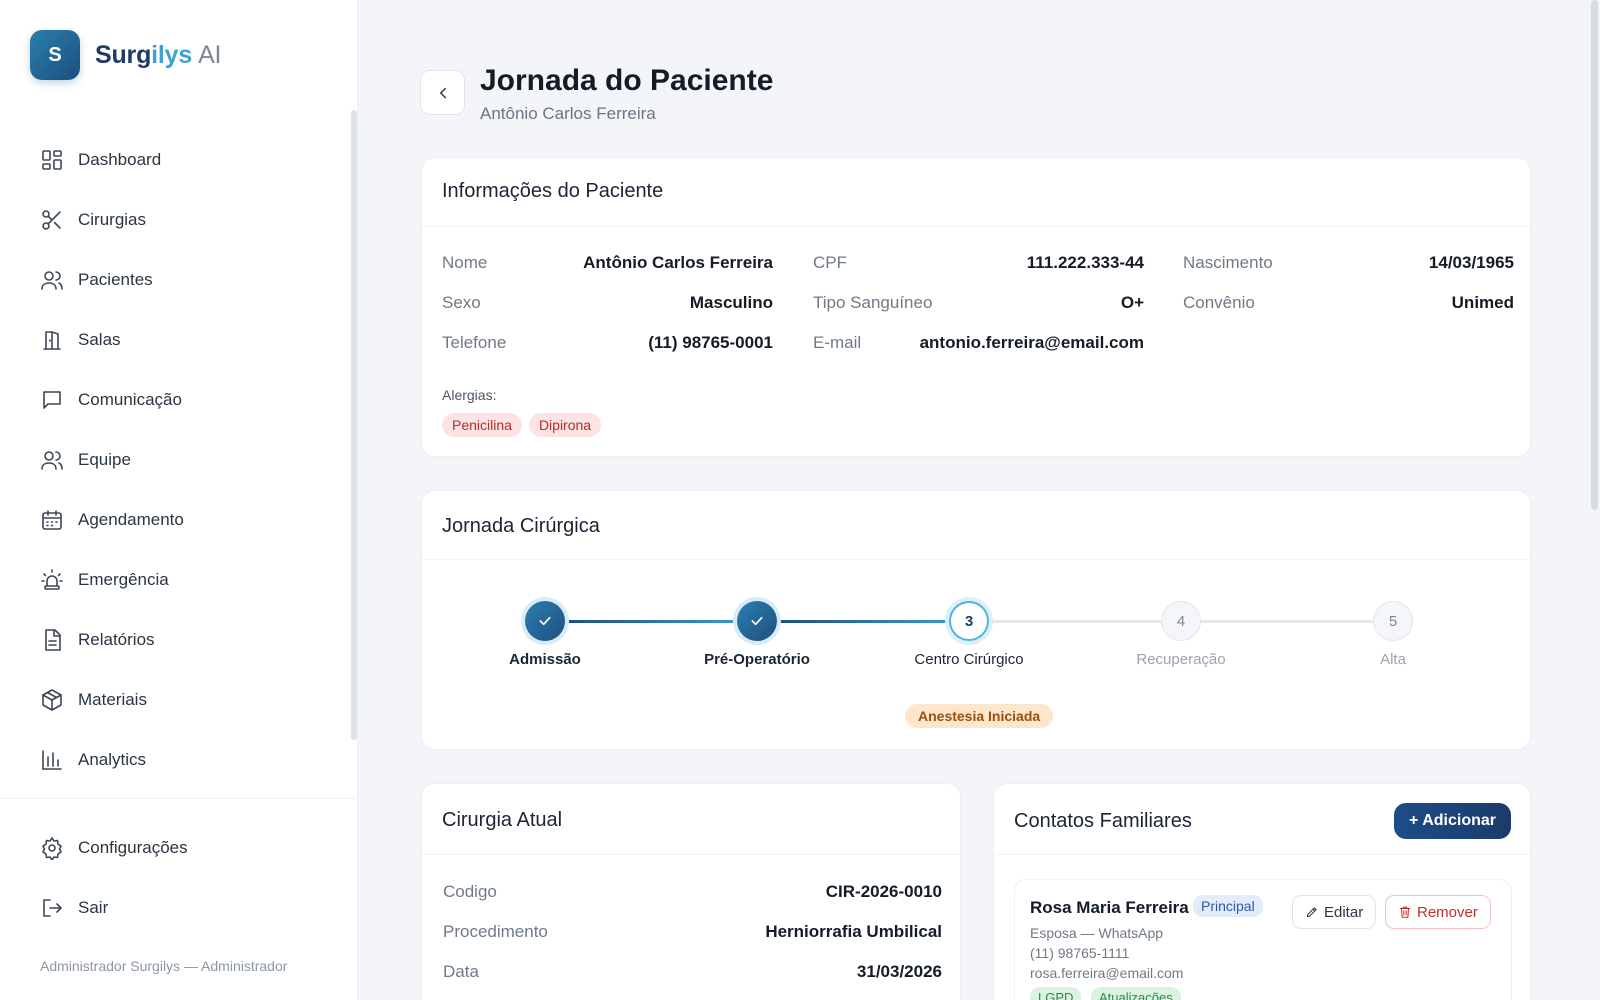 This screenshot has height=1000, width=1600. What do you see at coordinates (164, 966) in the screenshot?
I see `sidebar-footer-user: Administrador Surgilys — Administrador` at bounding box center [164, 966].